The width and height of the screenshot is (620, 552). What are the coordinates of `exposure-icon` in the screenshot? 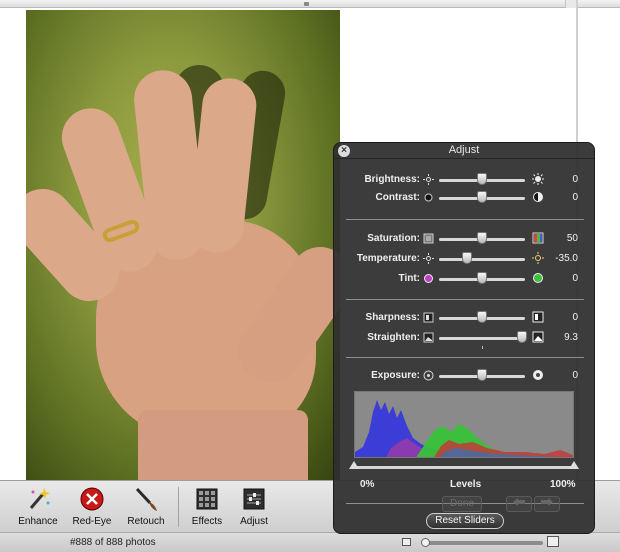 It's located at (538, 375).